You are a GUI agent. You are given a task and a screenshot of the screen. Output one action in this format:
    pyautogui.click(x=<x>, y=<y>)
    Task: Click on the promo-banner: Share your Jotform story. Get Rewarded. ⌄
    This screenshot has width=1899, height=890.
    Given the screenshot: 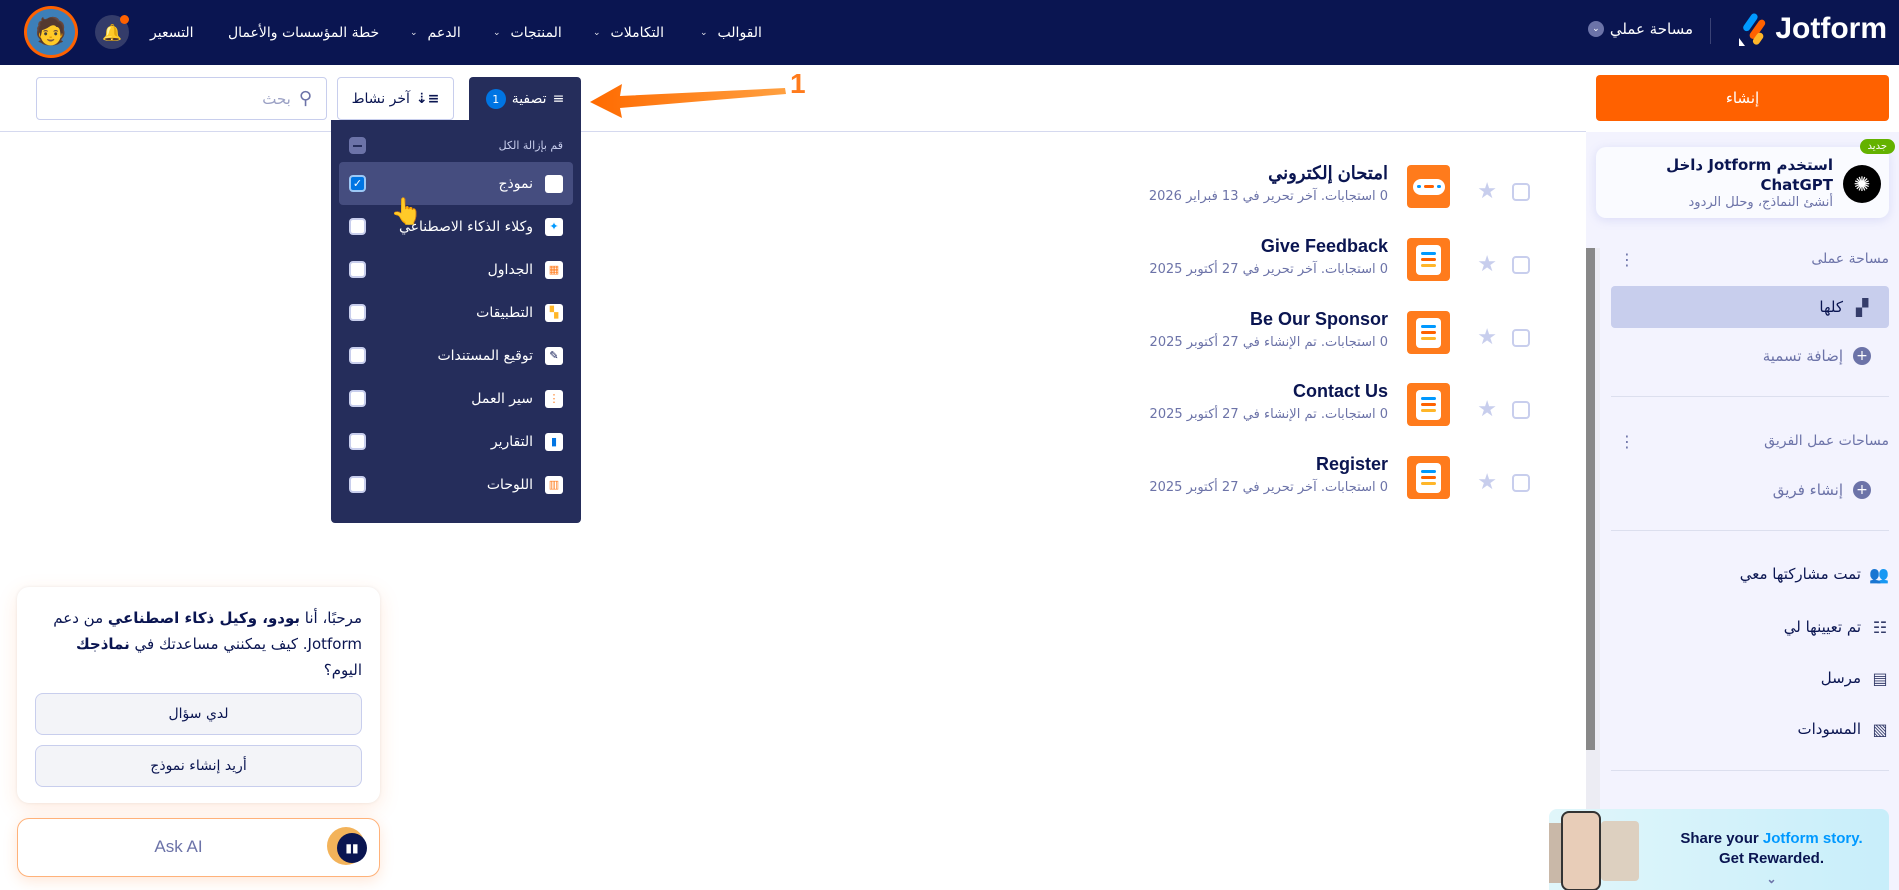 What is the action you would take?
    pyautogui.click(x=1719, y=849)
    